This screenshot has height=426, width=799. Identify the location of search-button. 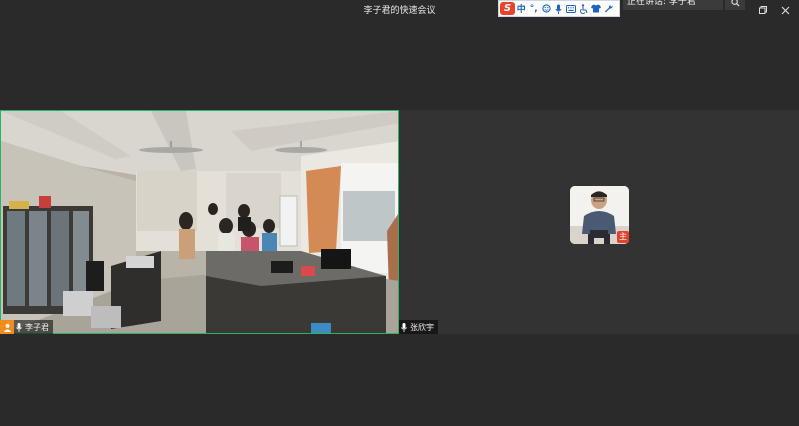
(735, 5).